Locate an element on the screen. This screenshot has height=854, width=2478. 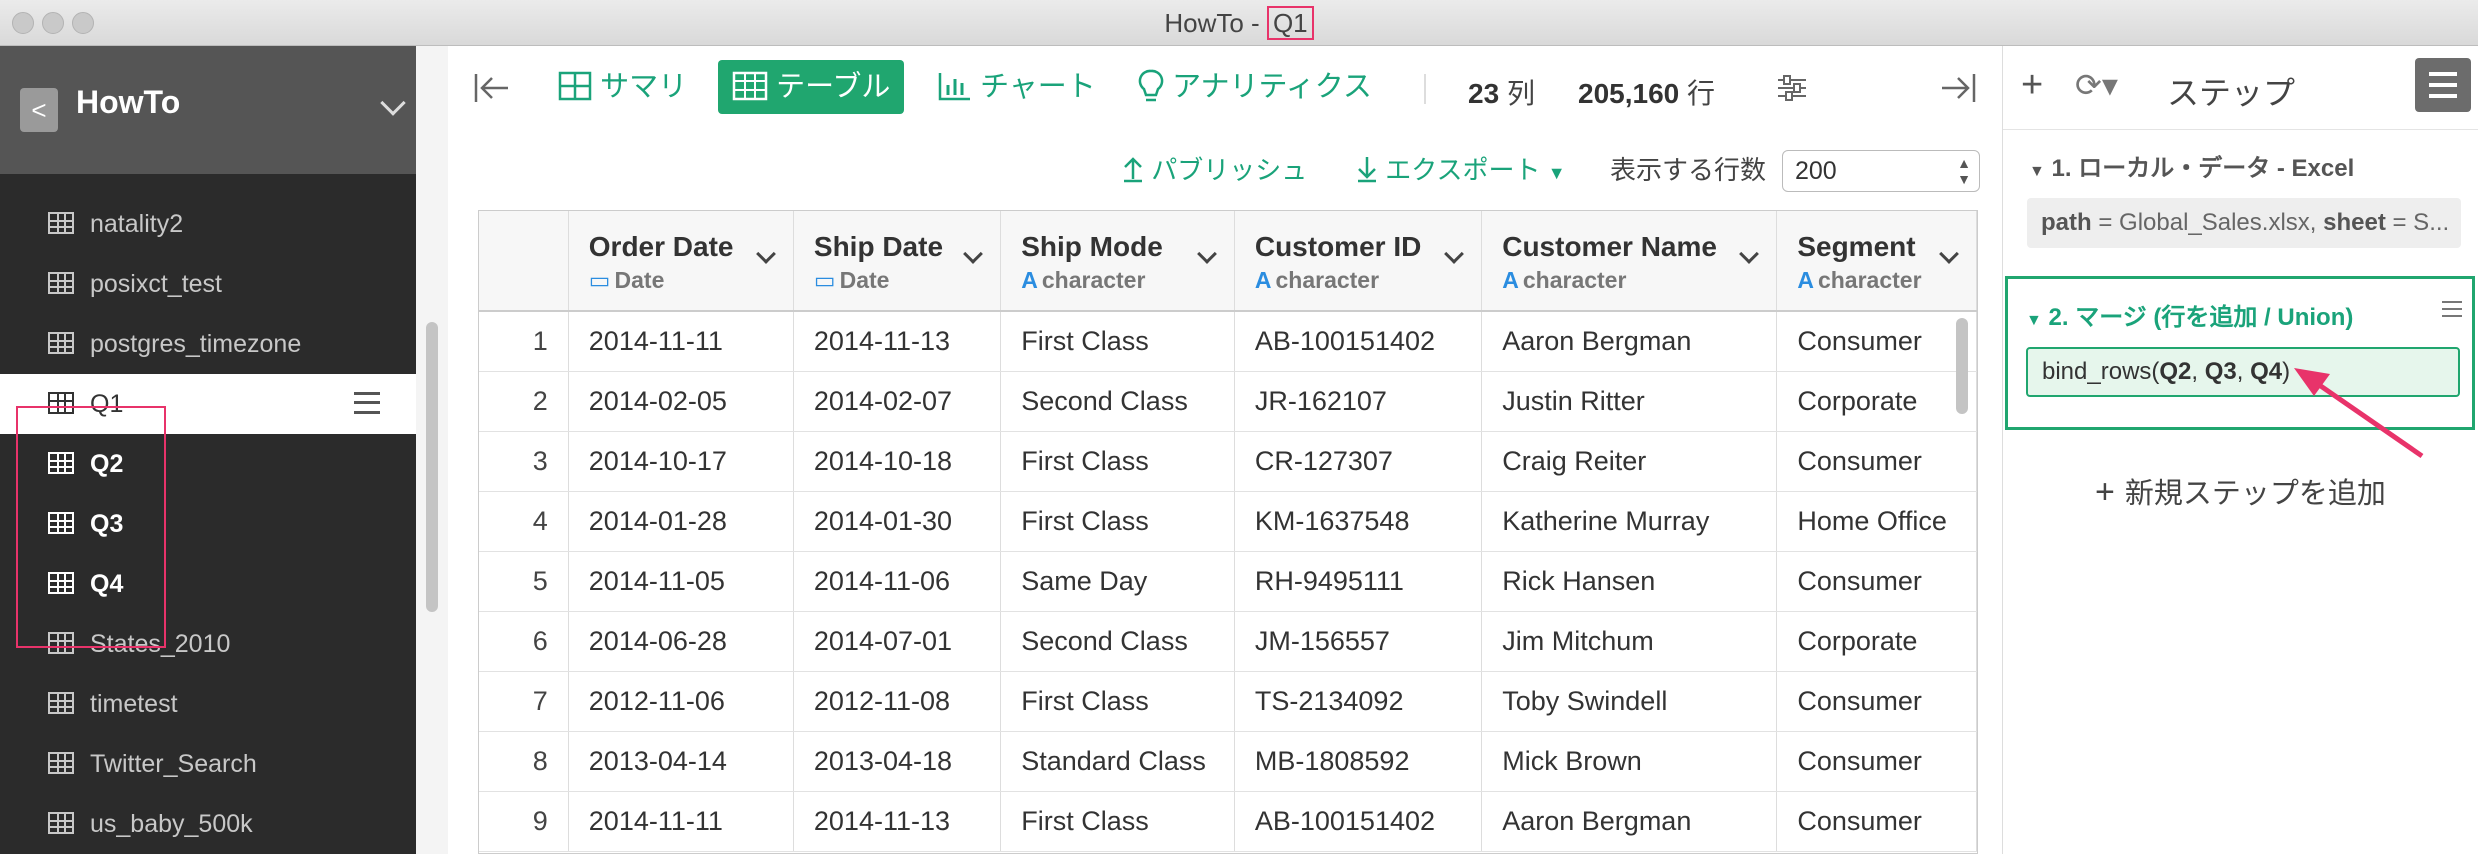
table-cell: 2014-02-07 is located at coordinates (897, 401).